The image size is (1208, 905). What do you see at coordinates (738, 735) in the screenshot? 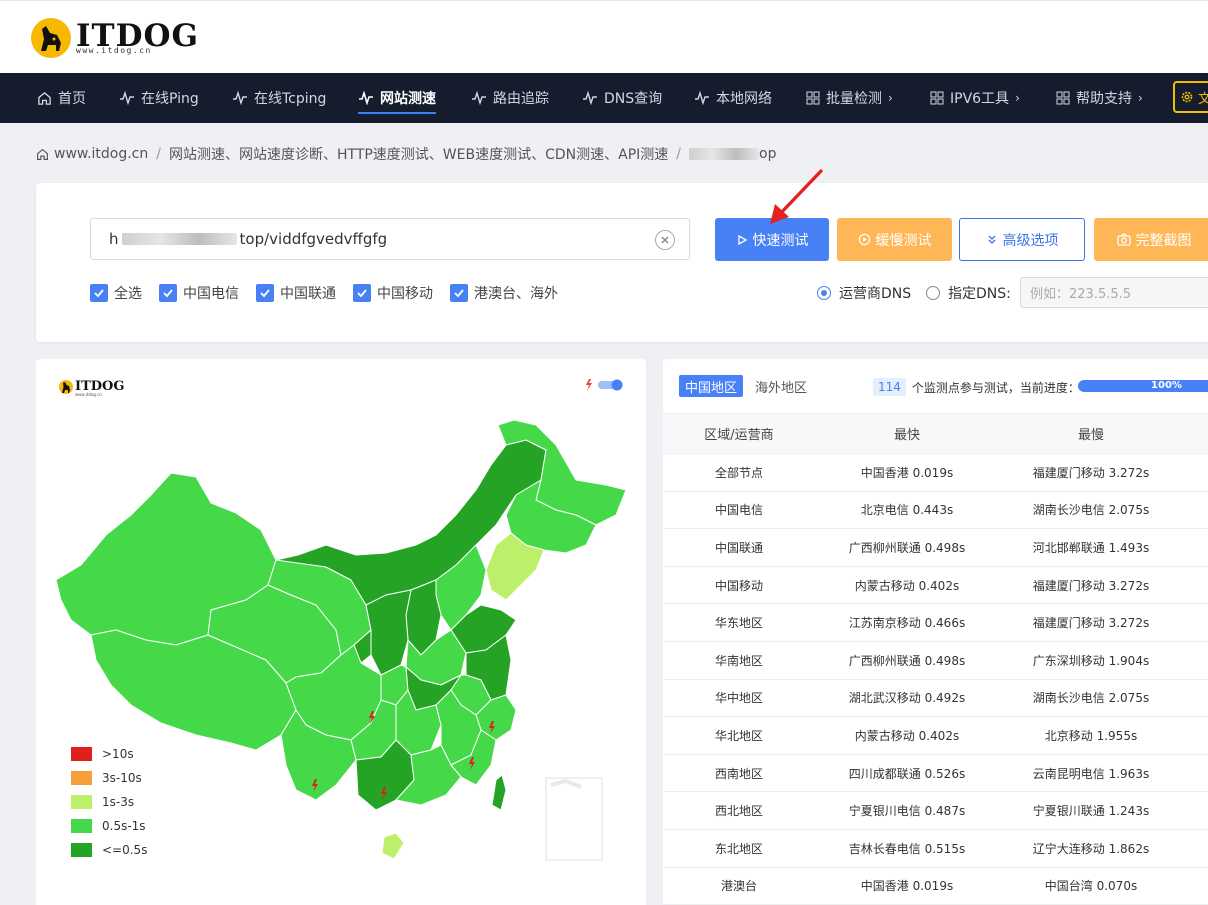
I see `region-cell: 华北地区` at bounding box center [738, 735].